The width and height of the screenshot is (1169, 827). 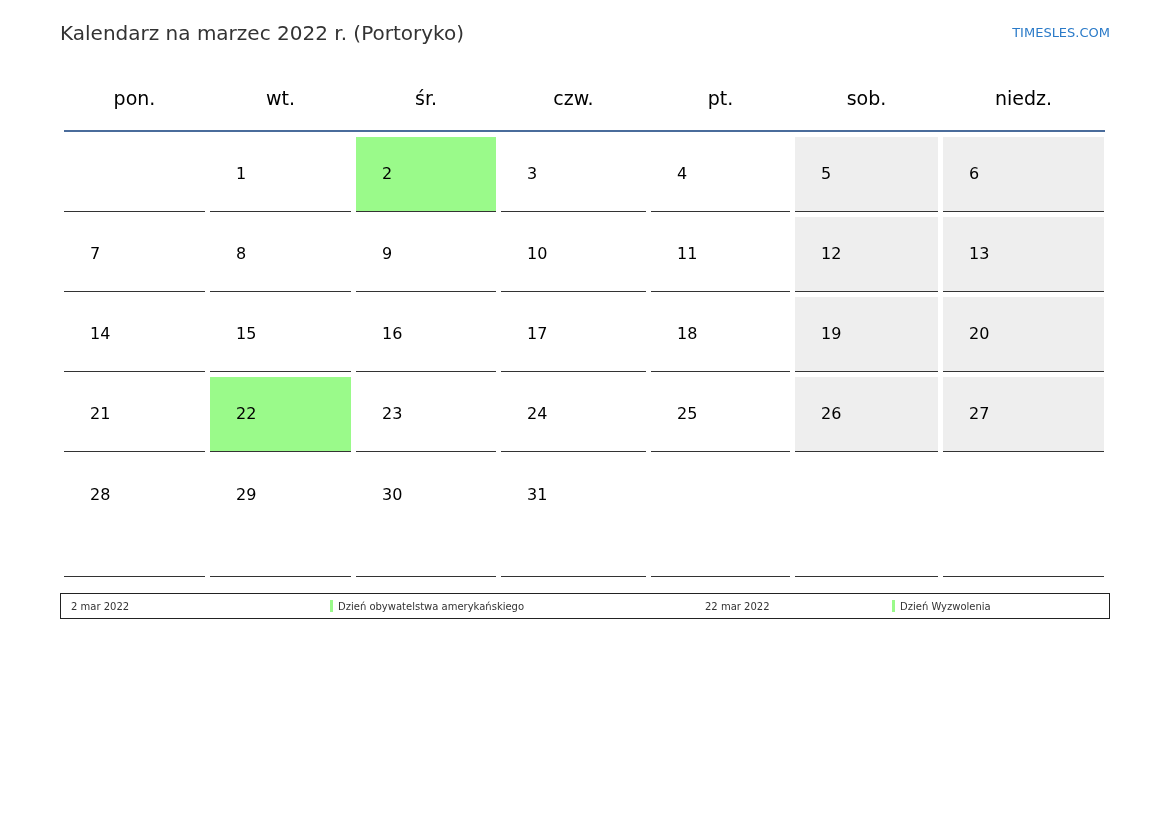 I want to click on holiday-name: Dzień obywatelstwa amerykańskiego, so click(x=431, y=606).